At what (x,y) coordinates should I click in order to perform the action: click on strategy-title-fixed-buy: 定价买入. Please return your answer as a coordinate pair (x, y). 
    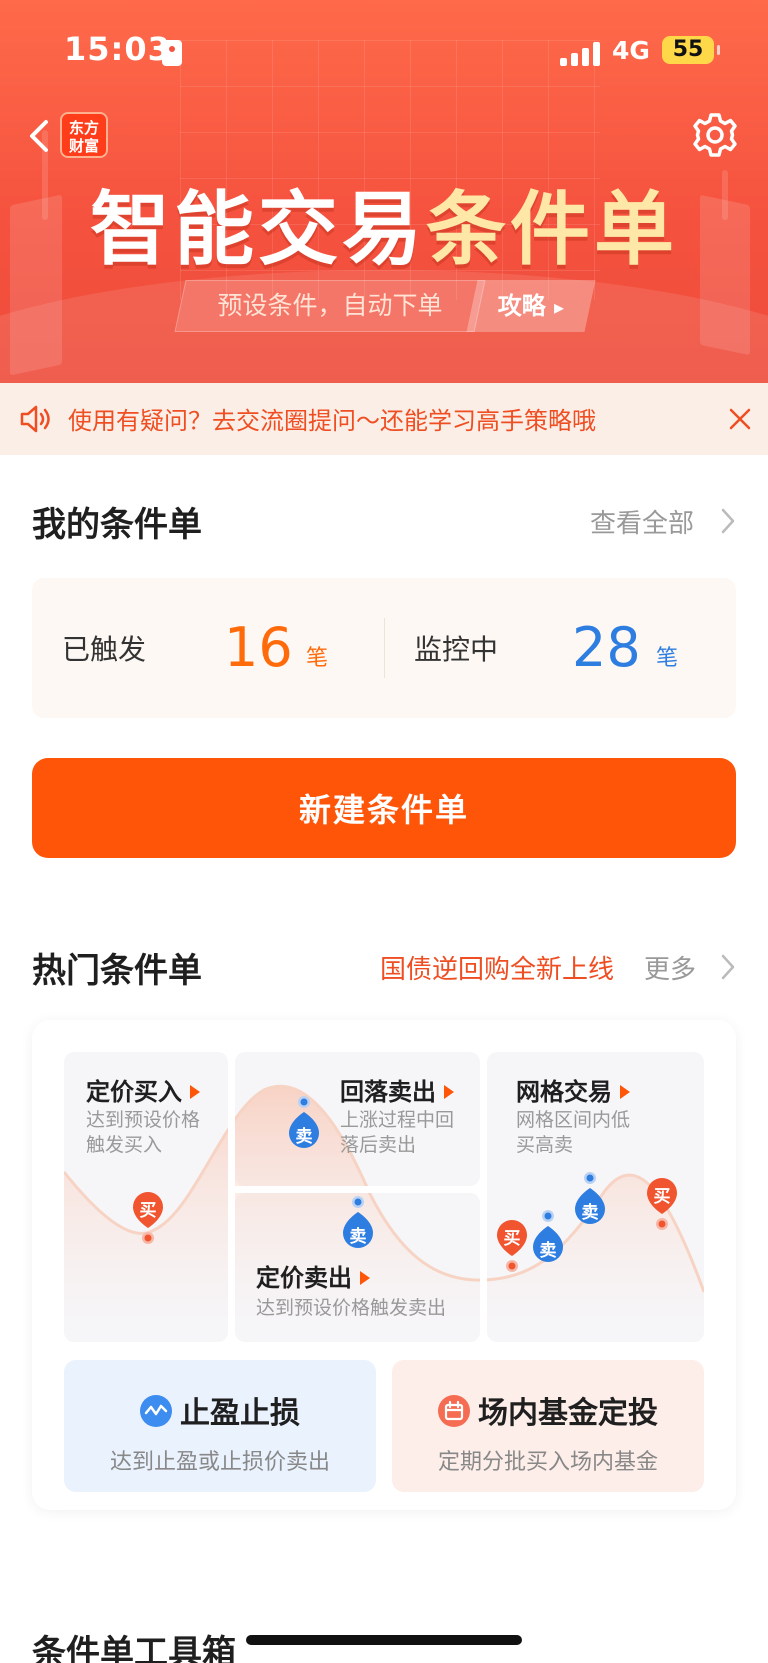
    Looking at the image, I should click on (143, 1089).